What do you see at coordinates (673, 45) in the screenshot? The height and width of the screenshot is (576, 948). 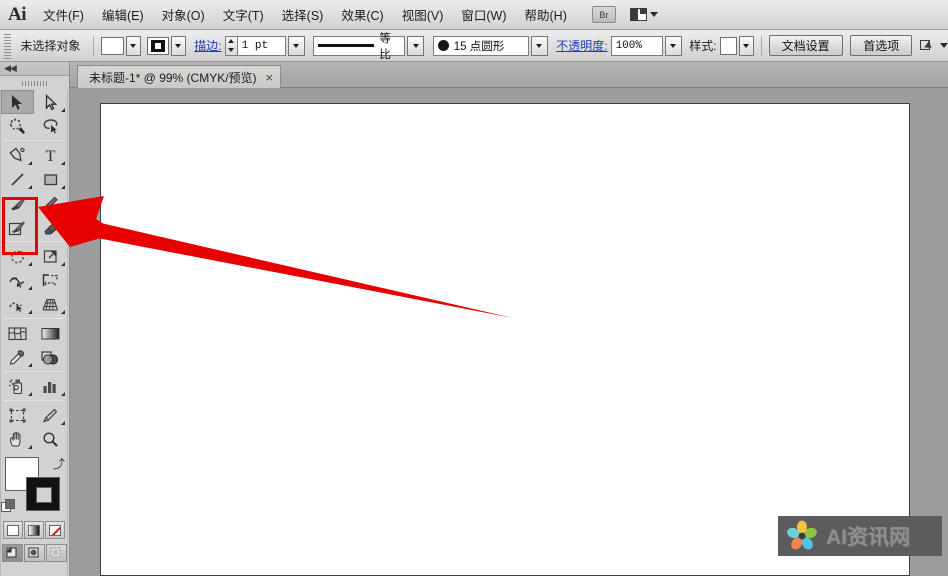 I see `opacity-dropdown` at bounding box center [673, 45].